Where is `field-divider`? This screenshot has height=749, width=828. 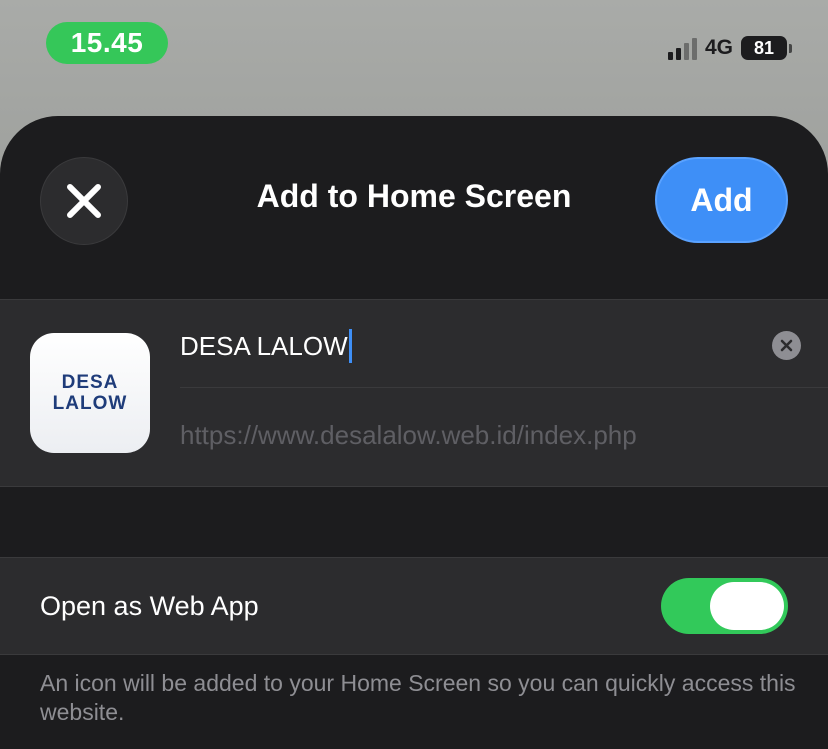 field-divider is located at coordinates (504, 387).